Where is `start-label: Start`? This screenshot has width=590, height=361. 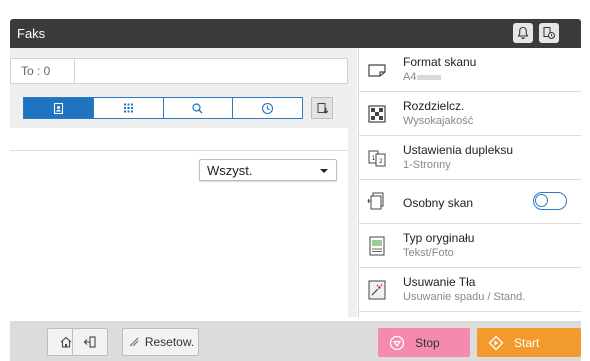 start-label: Start is located at coordinates (527, 342).